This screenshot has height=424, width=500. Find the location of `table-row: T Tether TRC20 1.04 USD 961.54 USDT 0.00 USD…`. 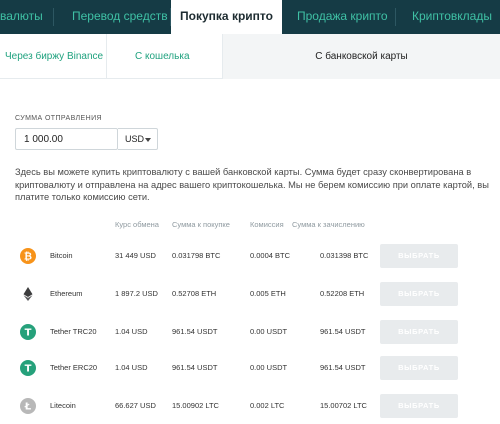

table-row: T Tether TRC20 1.04 USD 961.54 USDT 0.00 USD… is located at coordinates (250, 338).